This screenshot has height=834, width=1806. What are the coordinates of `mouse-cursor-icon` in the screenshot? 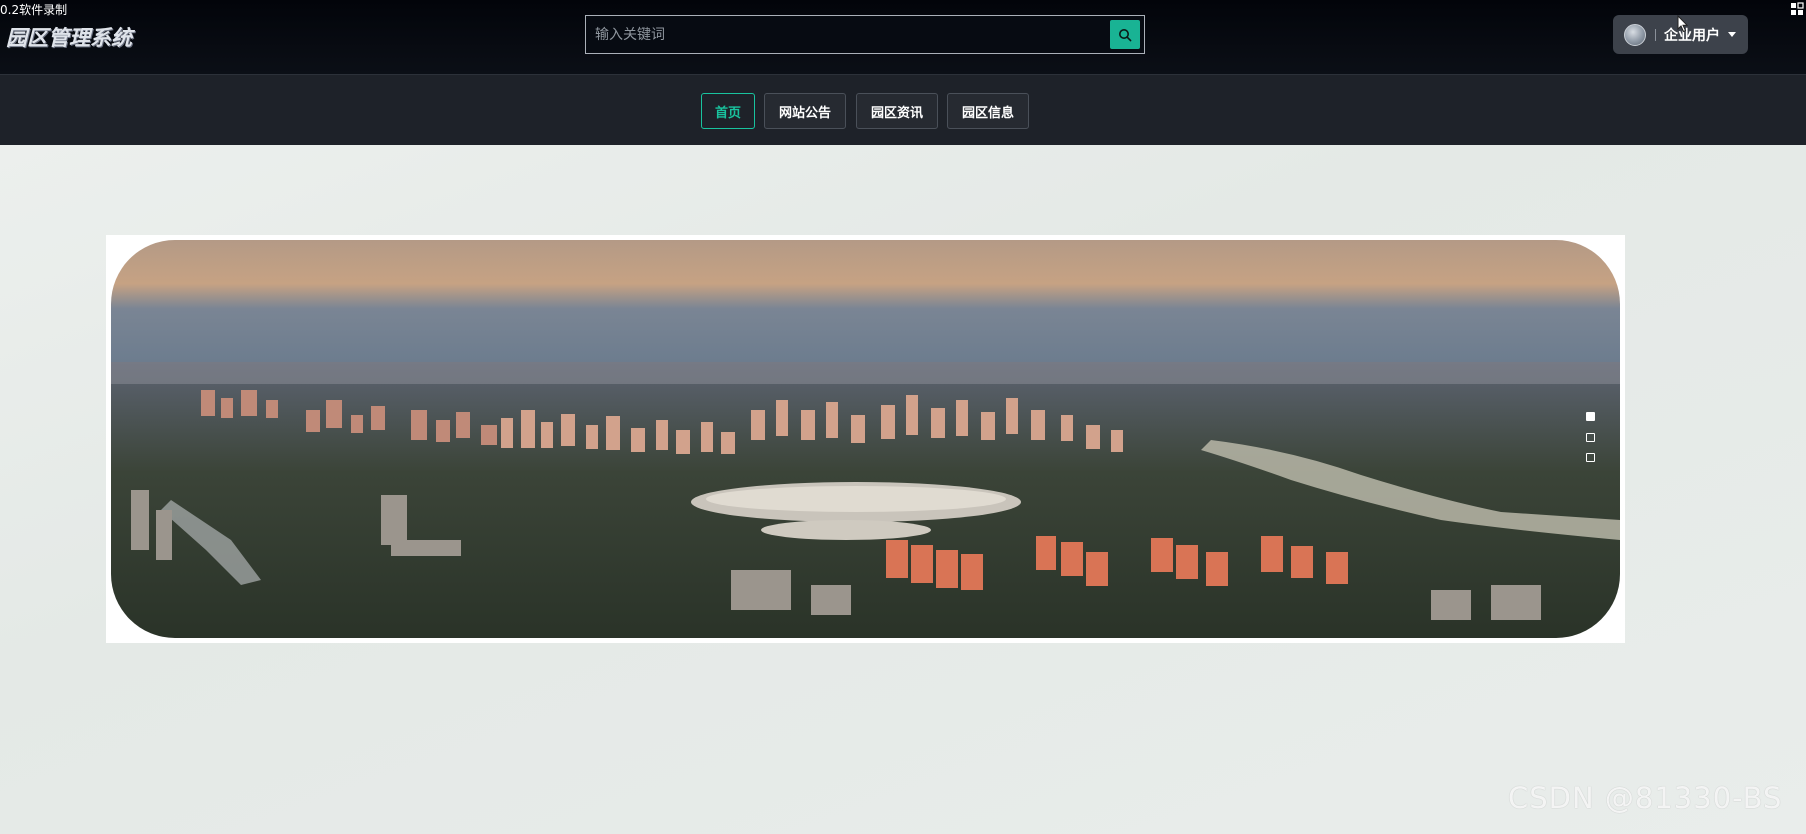 It's located at (1683, 24).